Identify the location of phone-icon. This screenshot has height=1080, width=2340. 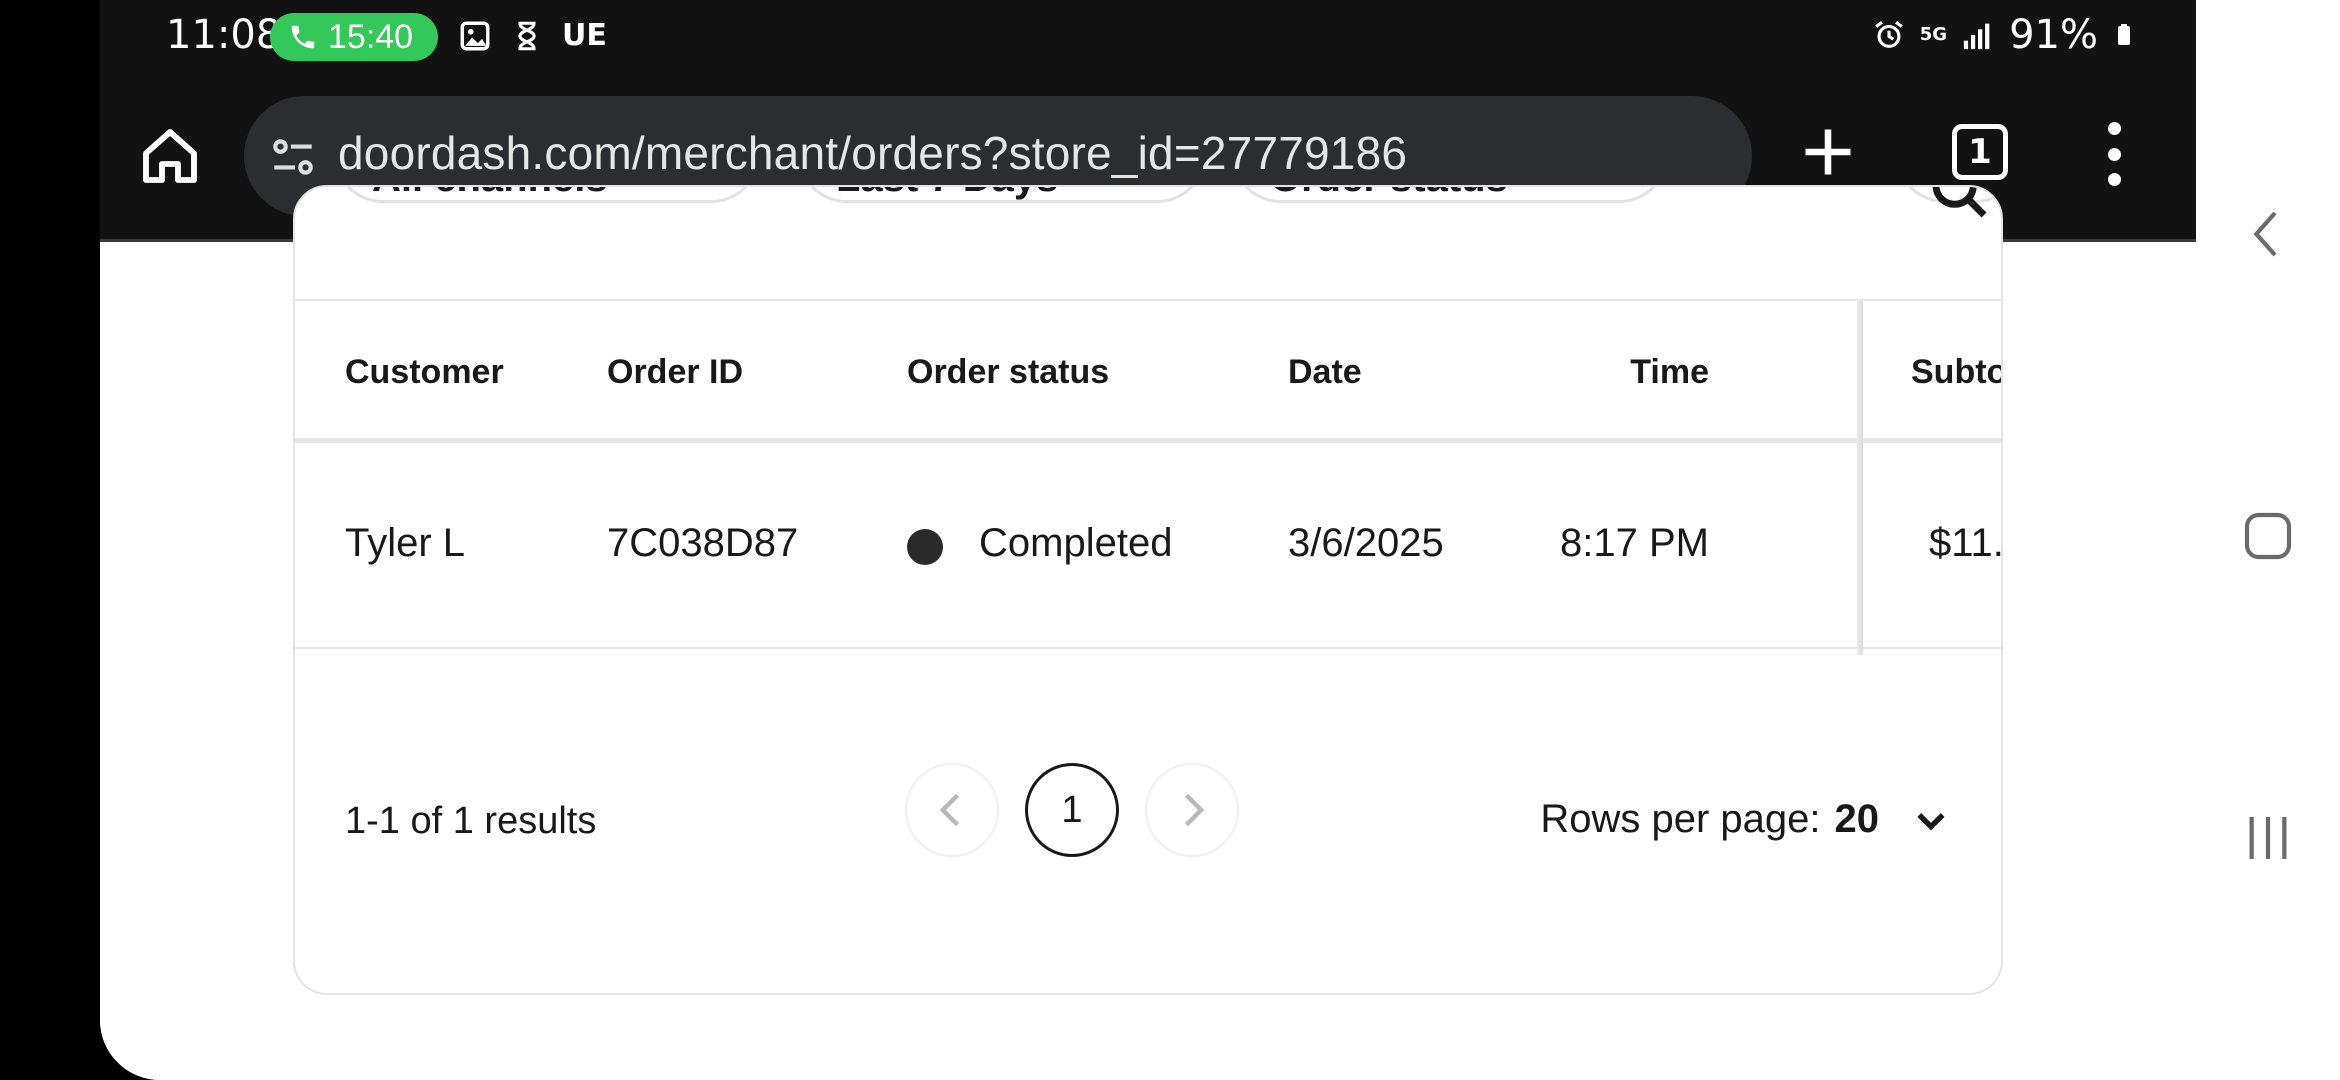
(303, 37).